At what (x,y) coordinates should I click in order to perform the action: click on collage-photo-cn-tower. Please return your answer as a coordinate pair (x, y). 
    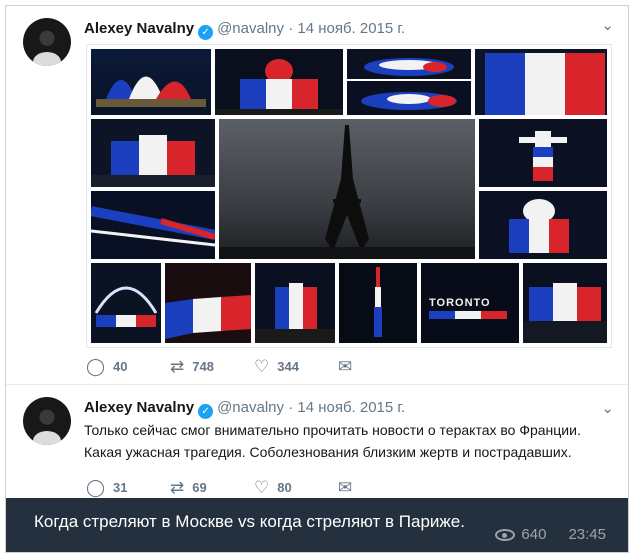
    Looking at the image, I should click on (378, 303).